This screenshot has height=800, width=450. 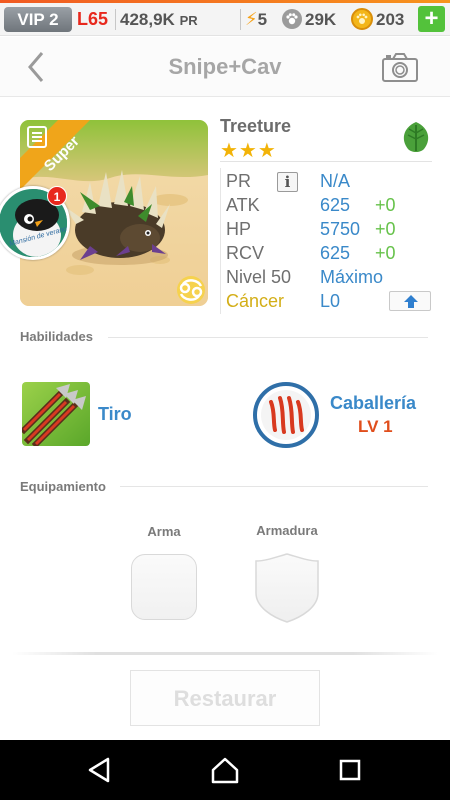 What do you see at coordinates (164, 531) in the screenshot?
I see `weapon-label: Arma` at bounding box center [164, 531].